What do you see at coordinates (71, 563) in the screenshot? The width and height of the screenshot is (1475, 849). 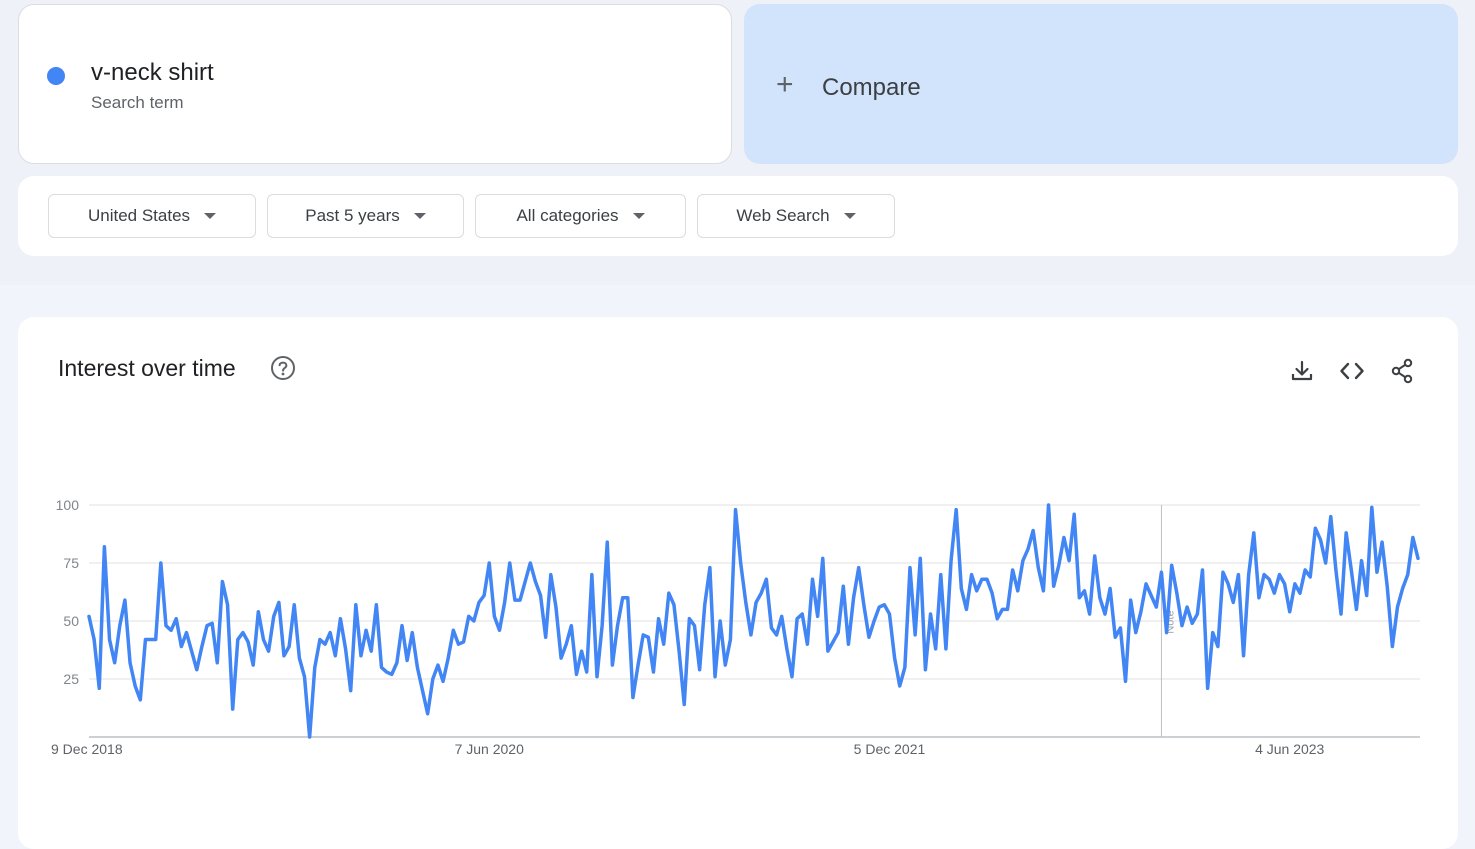 I see `y-tick-label: 75` at bounding box center [71, 563].